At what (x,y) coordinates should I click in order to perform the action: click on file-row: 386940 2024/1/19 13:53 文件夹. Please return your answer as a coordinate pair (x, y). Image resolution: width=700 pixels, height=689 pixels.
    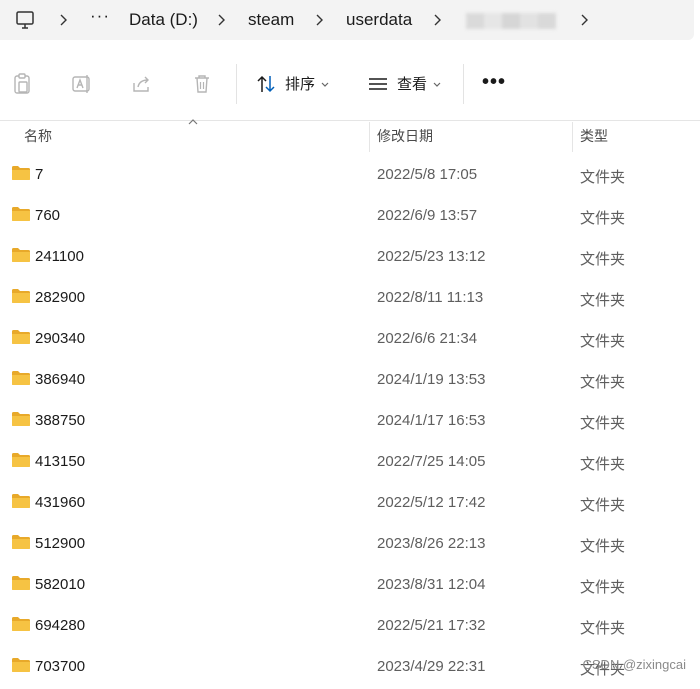
    Looking at the image, I should click on (350, 381).